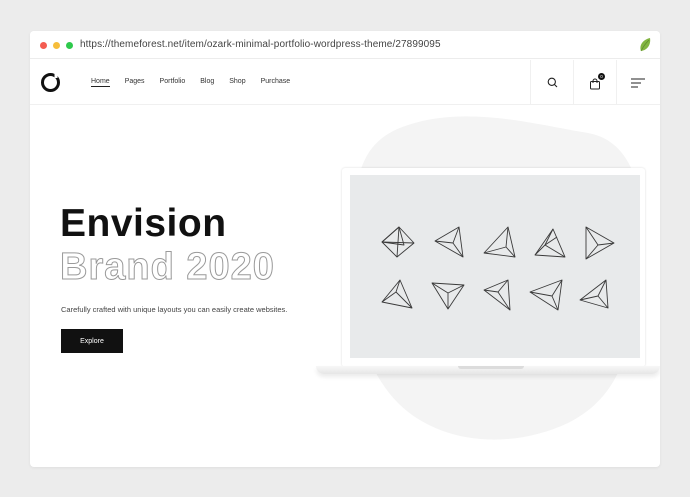  Describe the element at coordinates (594, 82) in the screenshot. I see `cart-button: 0` at that location.